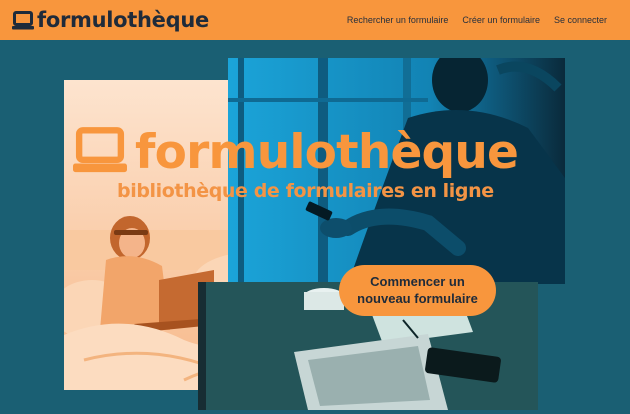  I want to click on nav-link-create-form: Créer un formulaire, so click(501, 20).